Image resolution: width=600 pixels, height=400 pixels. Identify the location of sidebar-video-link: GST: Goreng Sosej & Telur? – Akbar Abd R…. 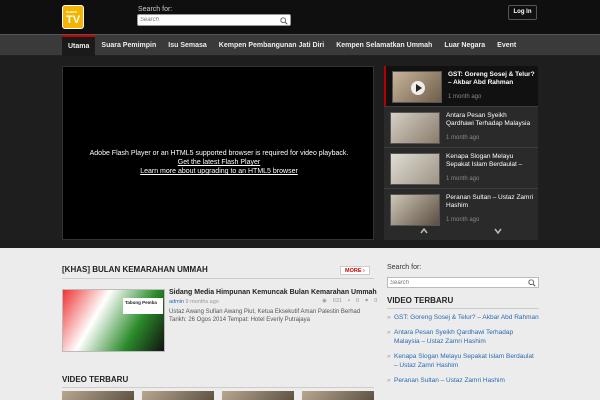
(463, 317).